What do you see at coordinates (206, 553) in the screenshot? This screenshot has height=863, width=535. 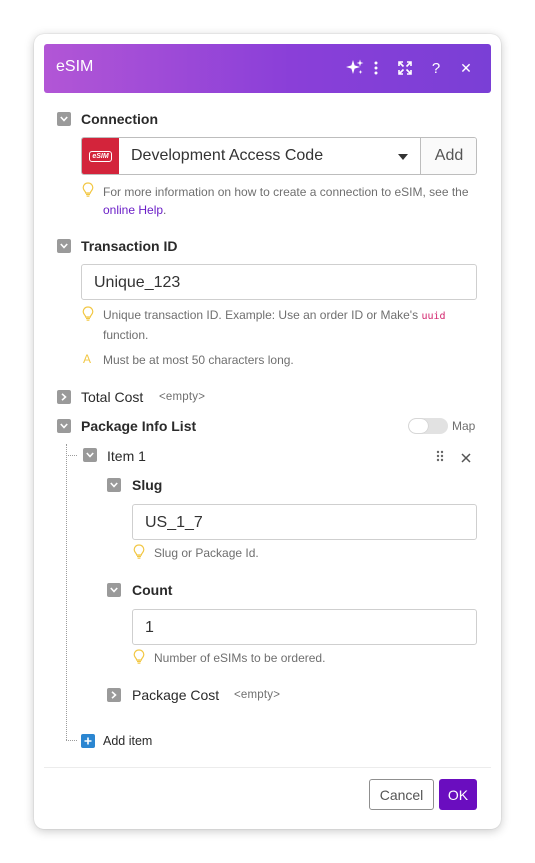 I see `slug-hint: Slug or Package Id.` at bounding box center [206, 553].